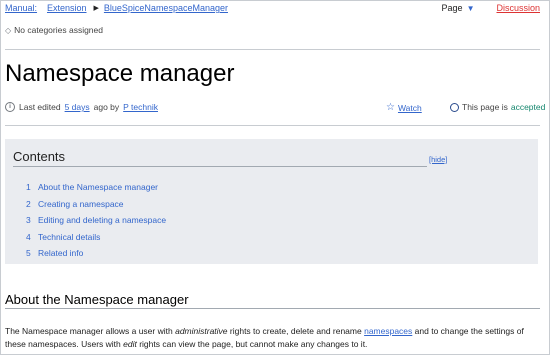  What do you see at coordinates (60, 253) in the screenshot?
I see `toc-item-label: Related info` at bounding box center [60, 253].